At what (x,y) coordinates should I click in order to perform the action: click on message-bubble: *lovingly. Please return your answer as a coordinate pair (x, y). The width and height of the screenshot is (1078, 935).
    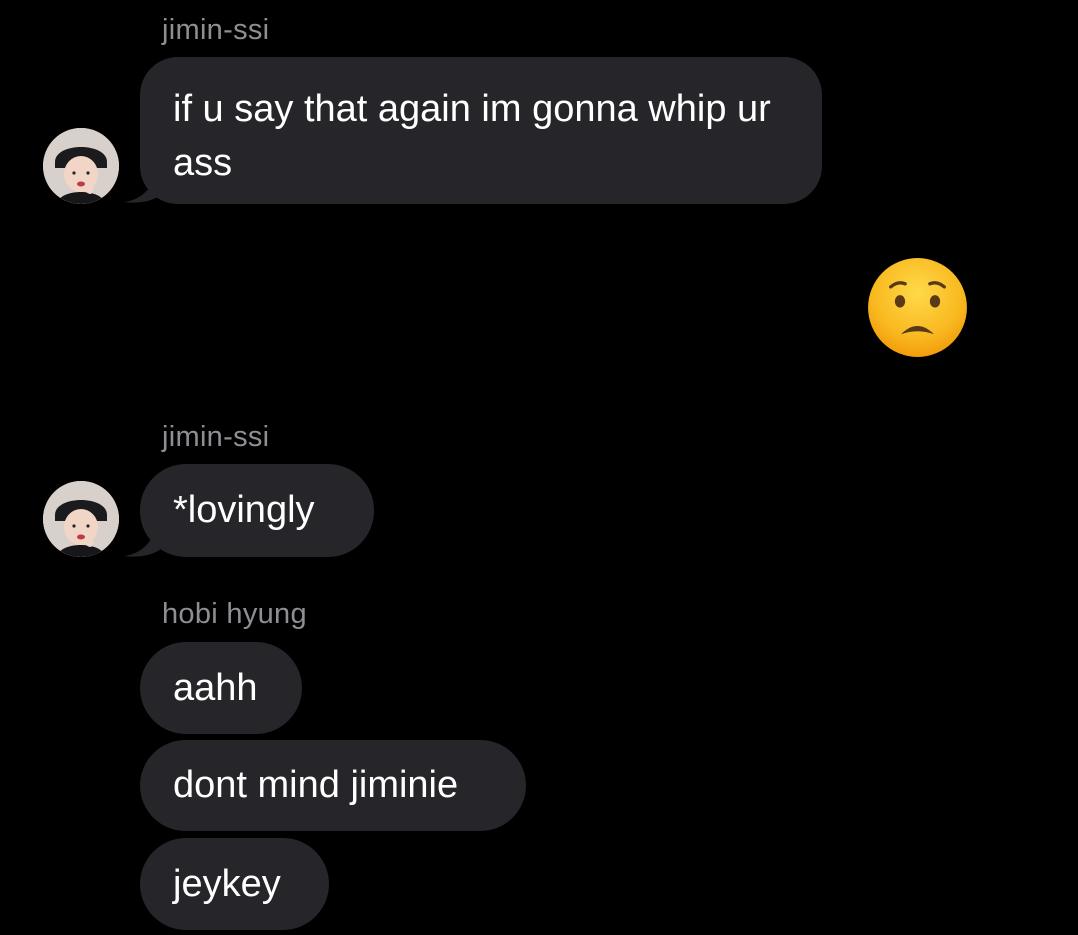
    Looking at the image, I should click on (257, 510).